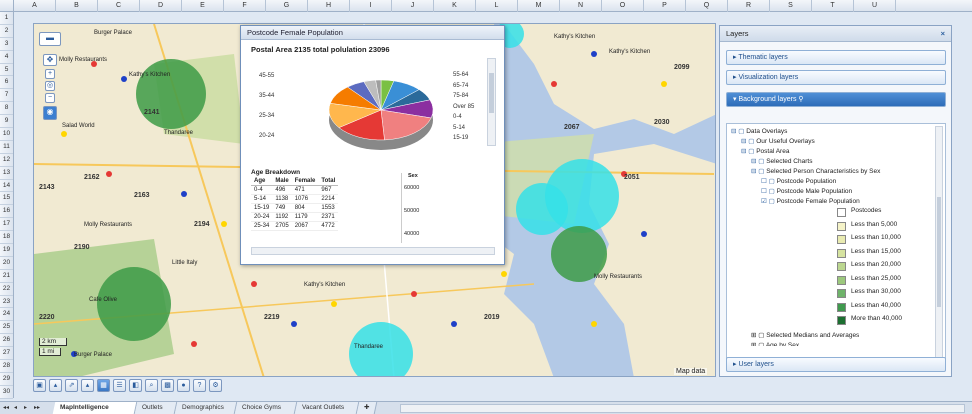 This screenshot has width=972, height=414. What do you see at coordinates (38, 408) in the screenshot?
I see `last-sheet-icon: ▸▸` at bounding box center [38, 408].